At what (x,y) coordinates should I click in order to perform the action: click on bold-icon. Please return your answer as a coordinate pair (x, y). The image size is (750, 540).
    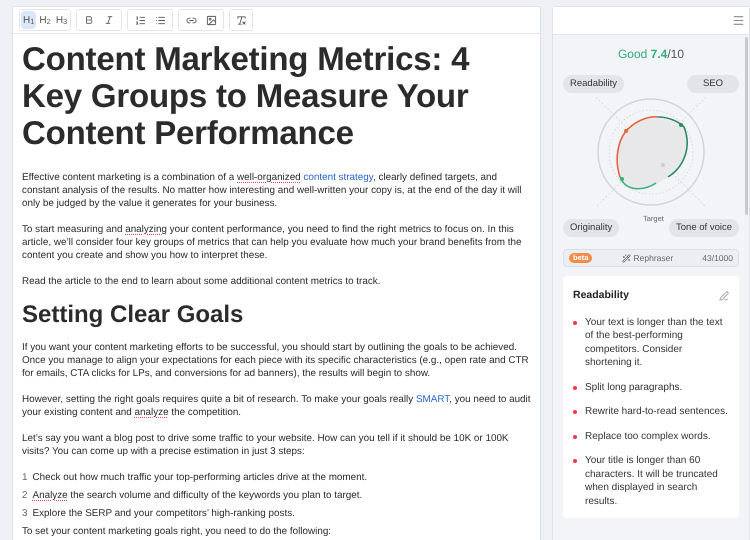
    Looking at the image, I should click on (89, 20).